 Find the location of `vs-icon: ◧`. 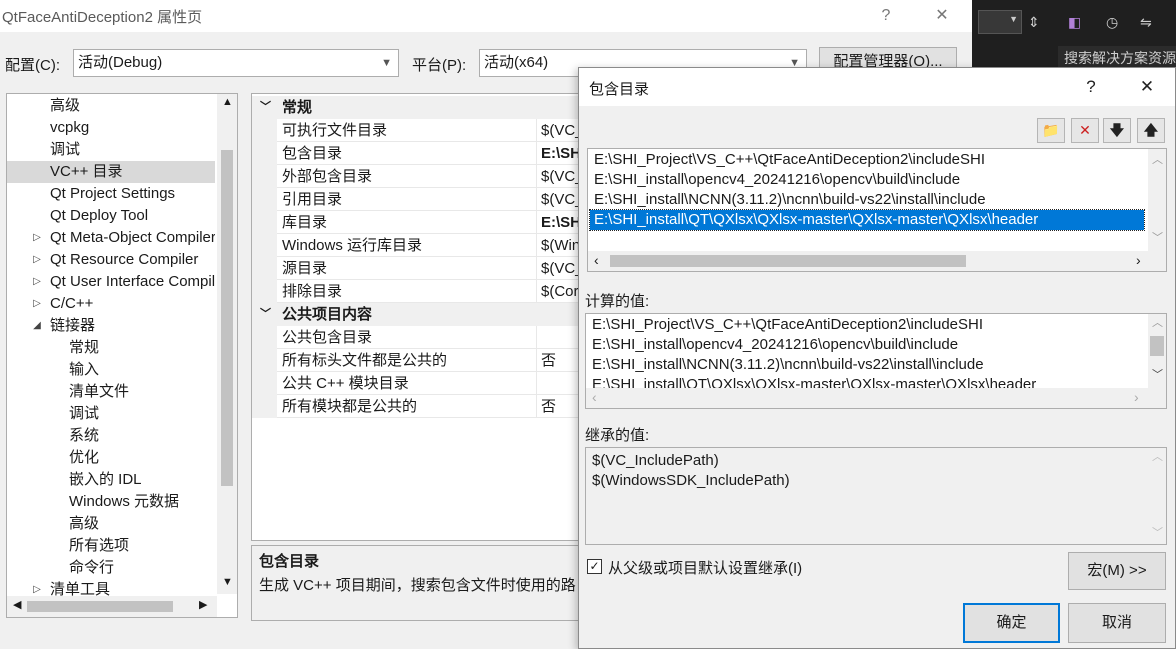

vs-icon: ◧ is located at coordinates (1074, 22).